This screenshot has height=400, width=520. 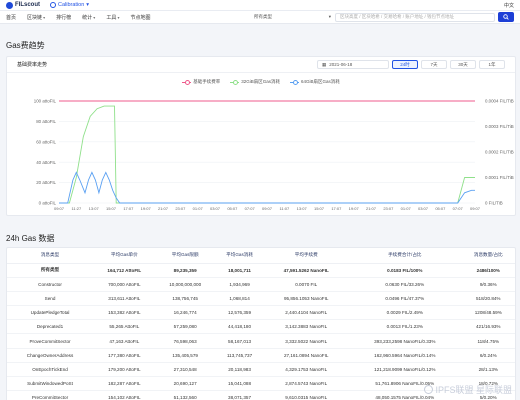 What do you see at coordinates (23, 5) in the screenshot?
I see `logo: FILscout` at bounding box center [23, 5].